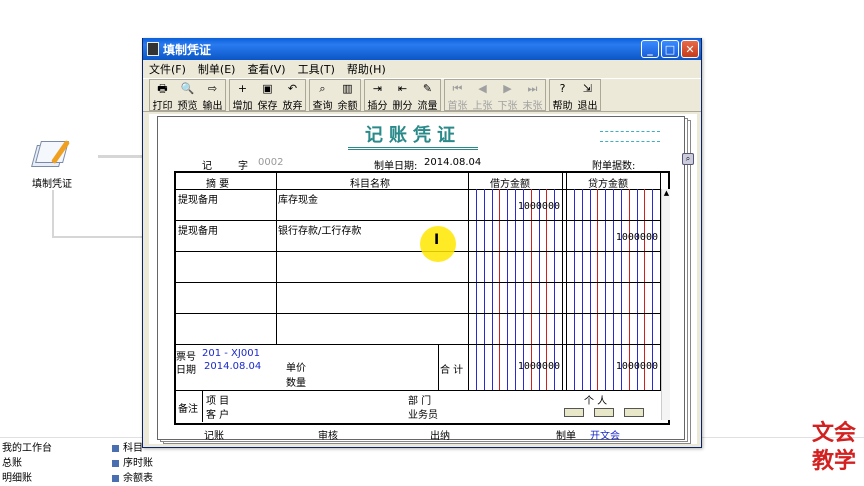 The width and height of the screenshot is (864, 486). I want to click on nav-item: 余额表, so click(132, 478).